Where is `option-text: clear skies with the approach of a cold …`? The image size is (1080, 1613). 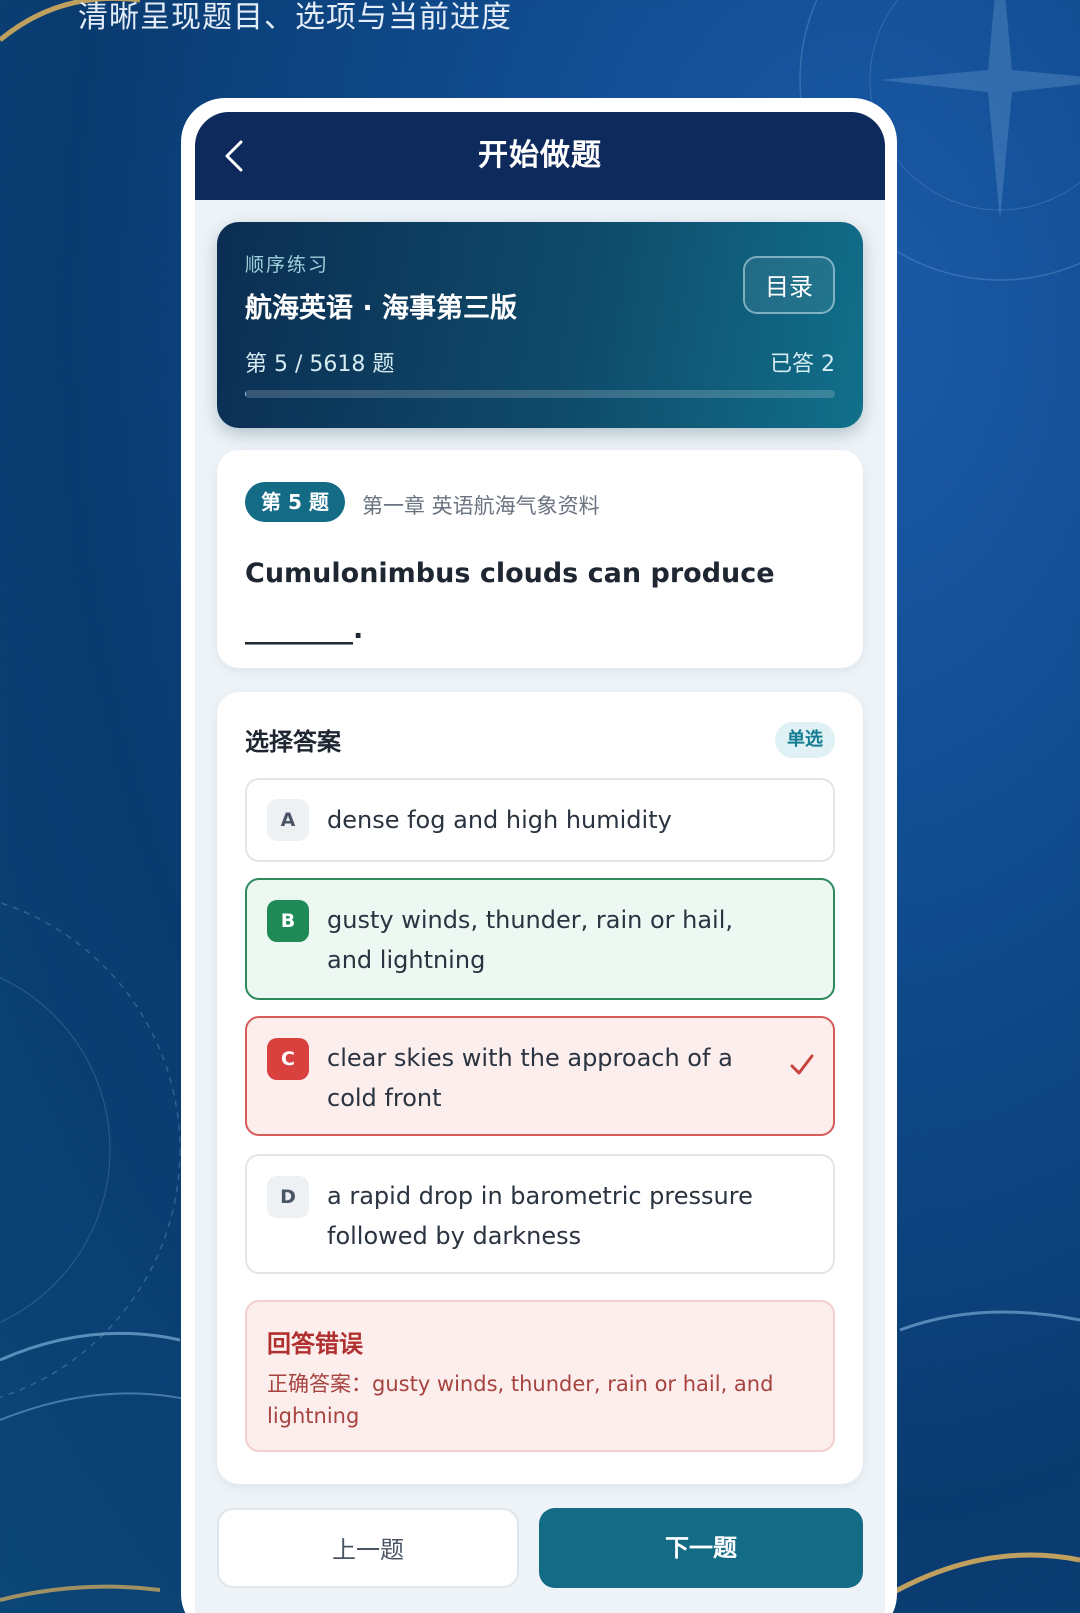
option-text: clear skies with the approach of a cold … is located at coordinates (530, 1078).